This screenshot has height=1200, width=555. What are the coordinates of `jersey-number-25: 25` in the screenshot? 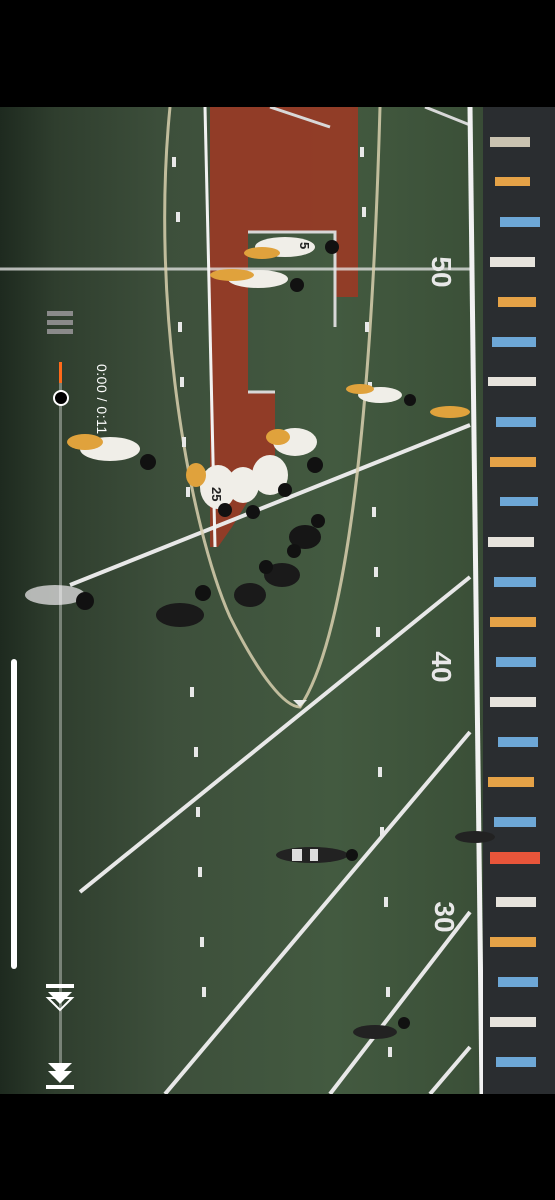 It's located at (216, 494).